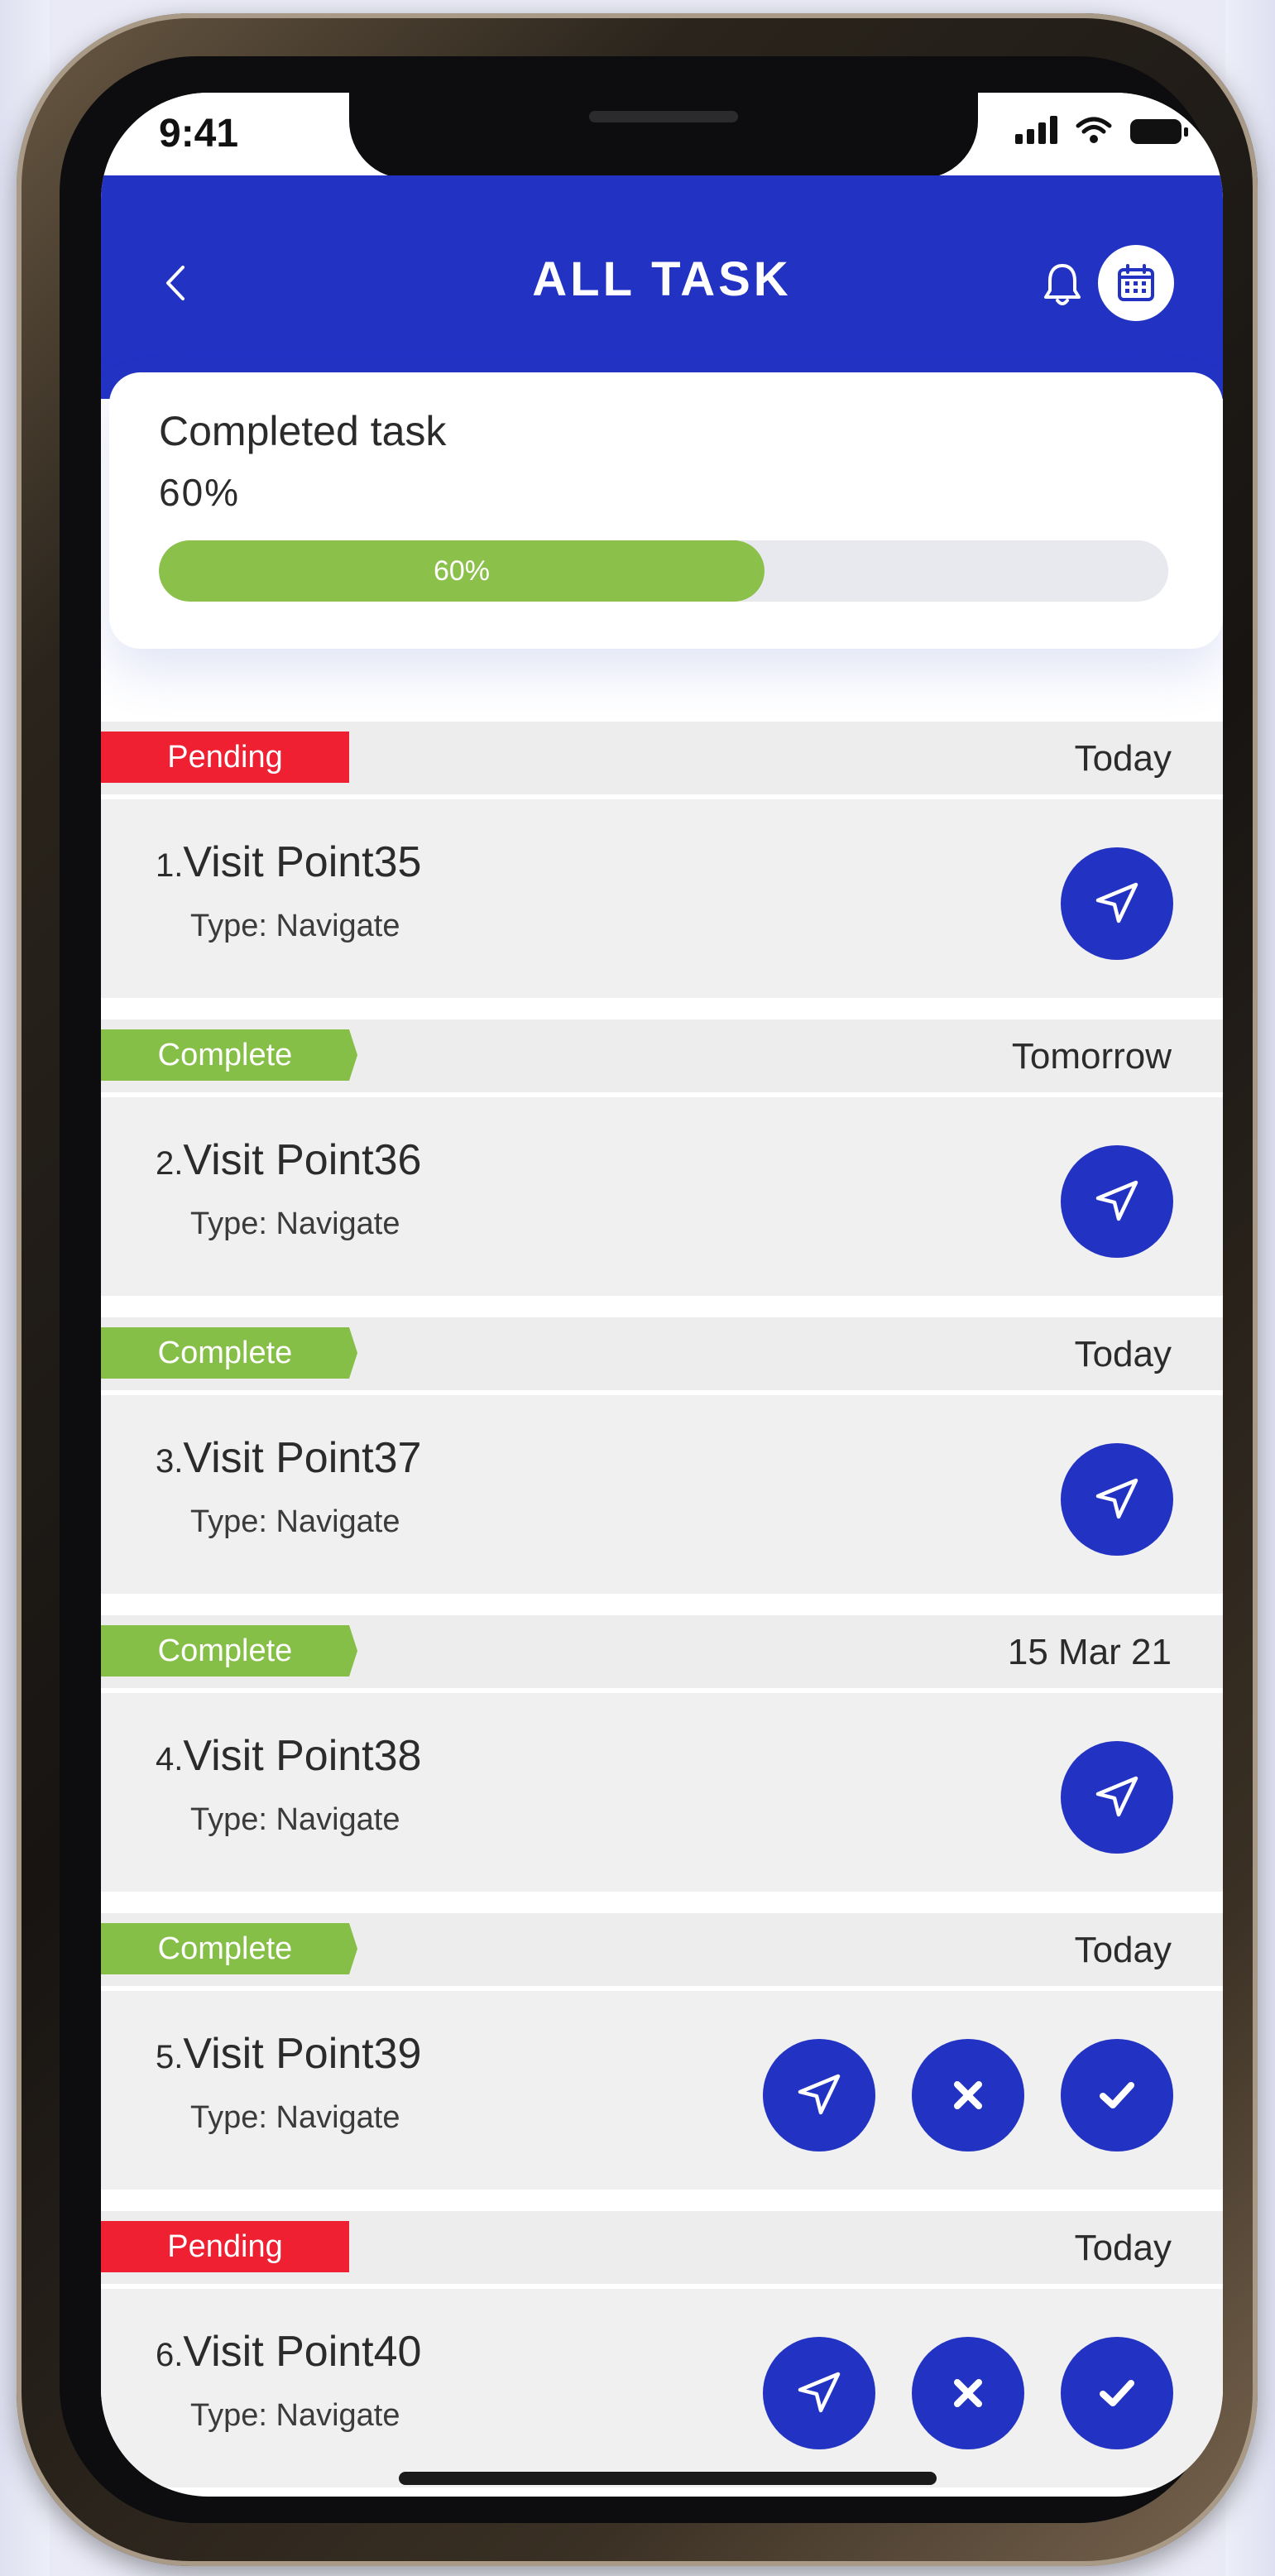 This screenshot has height=2576, width=1275. Describe the element at coordinates (668, 2478) in the screenshot. I see `home-indicator` at that location.